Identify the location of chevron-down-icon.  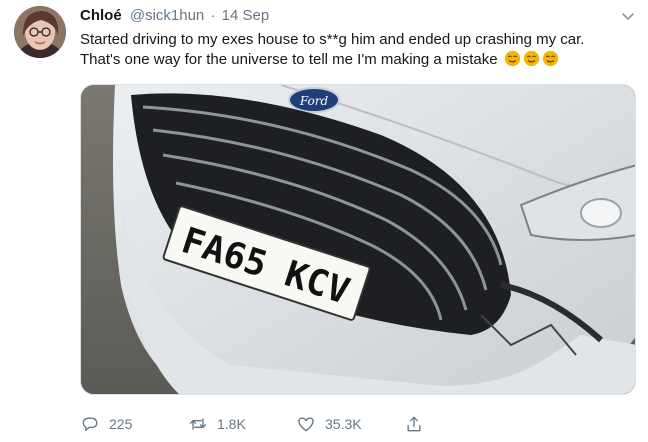
(628, 16).